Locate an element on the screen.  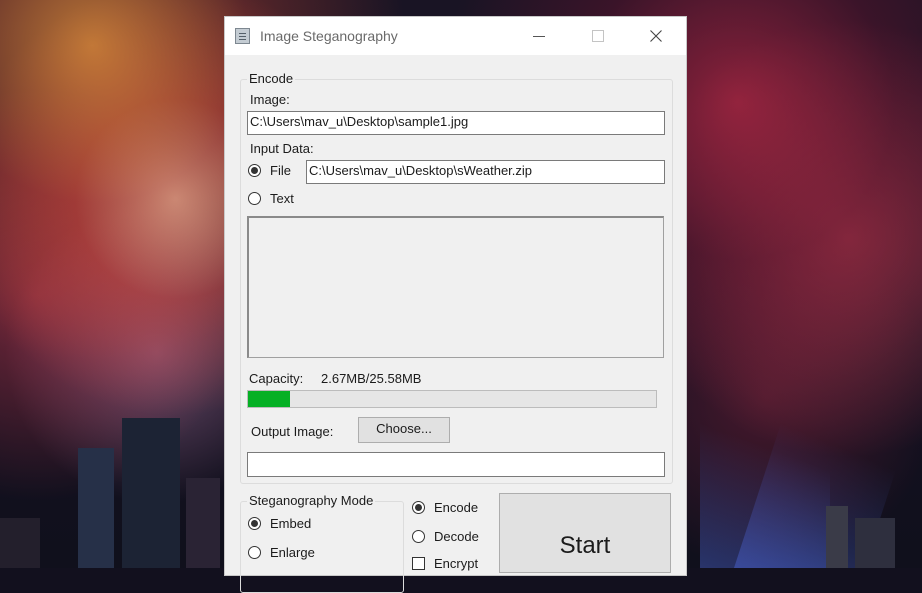
app-document-icon is located at coordinates (242, 36).